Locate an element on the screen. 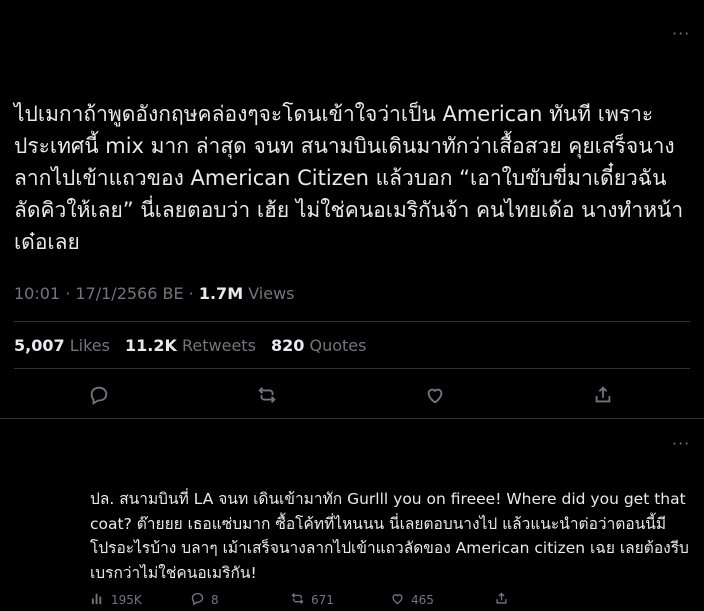 This screenshot has height=611, width=704. views-icon is located at coordinates (97, 600).